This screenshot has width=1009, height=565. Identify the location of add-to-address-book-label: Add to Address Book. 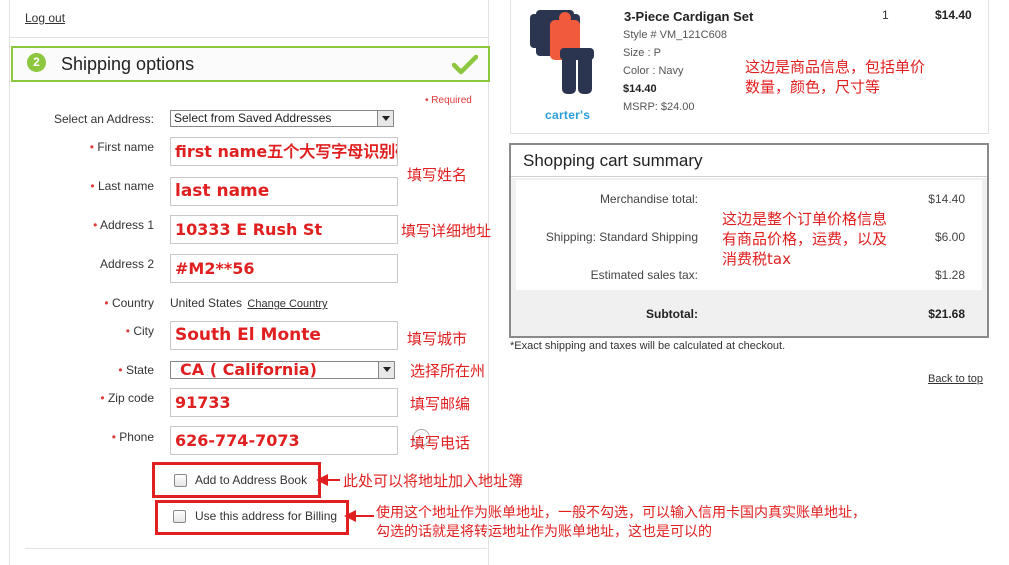
(251, 480).